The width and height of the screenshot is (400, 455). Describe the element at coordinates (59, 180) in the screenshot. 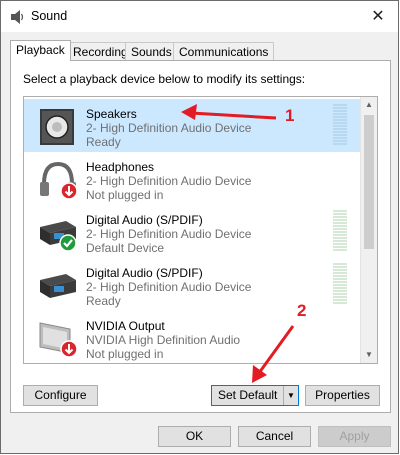

I see `headphones-icon` at that location.